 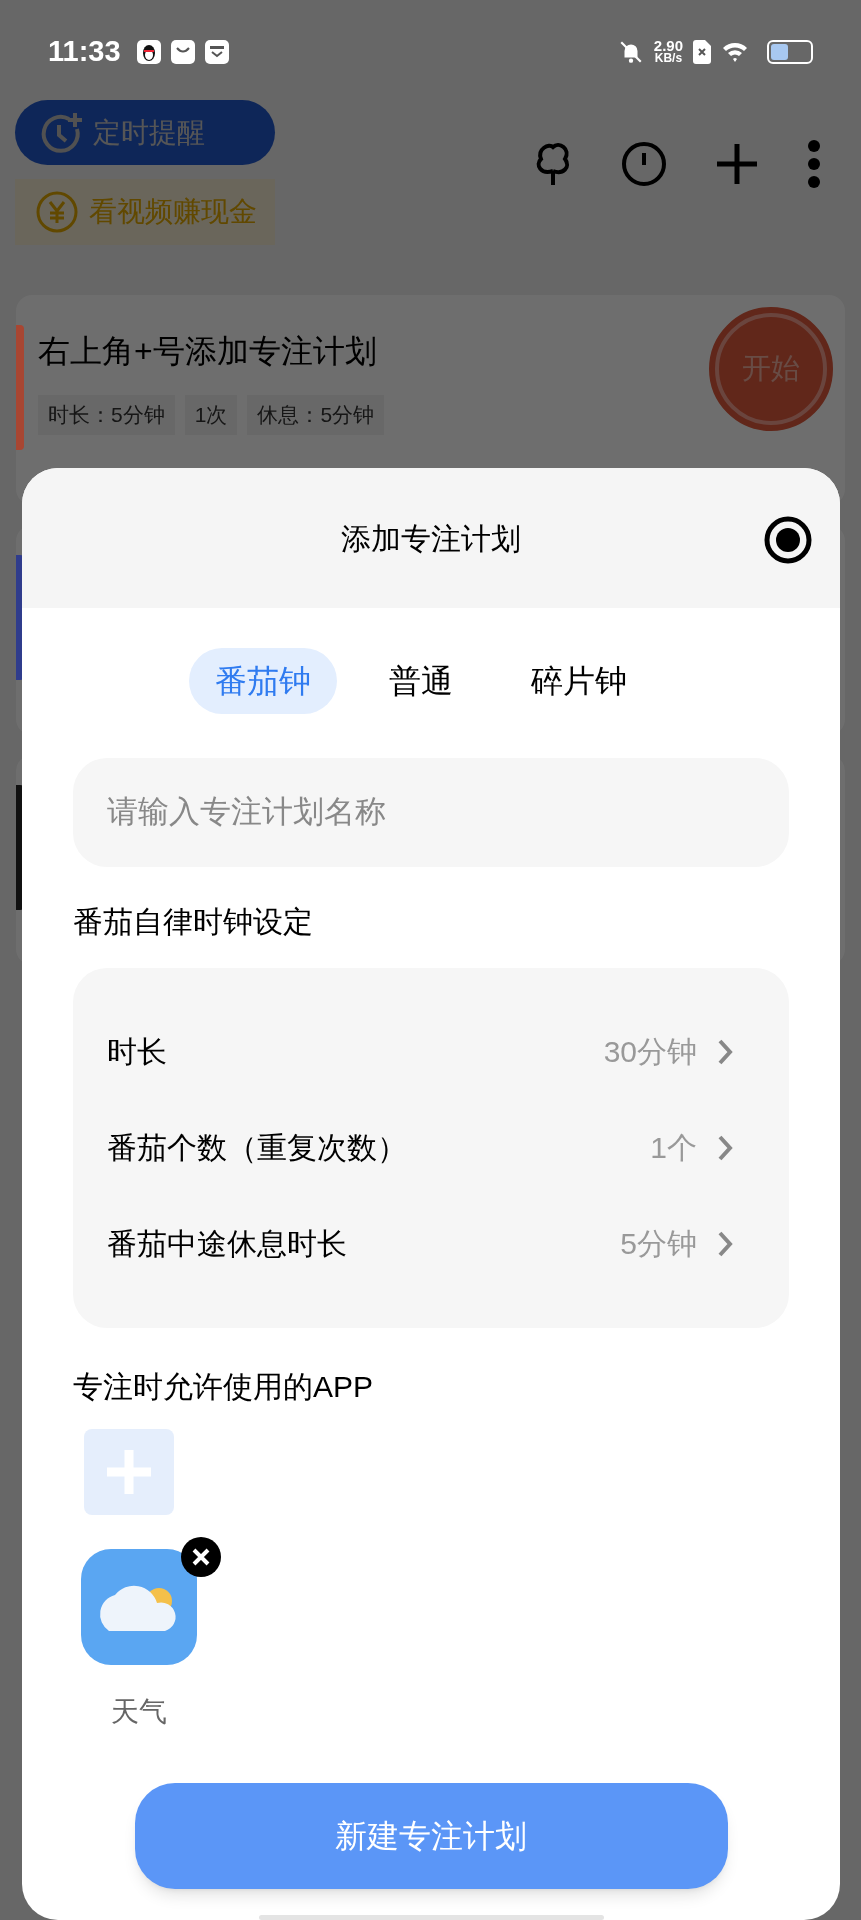 I want to click on plan-name-field: 请输入专注计划名称, so click(x=431, y=812).